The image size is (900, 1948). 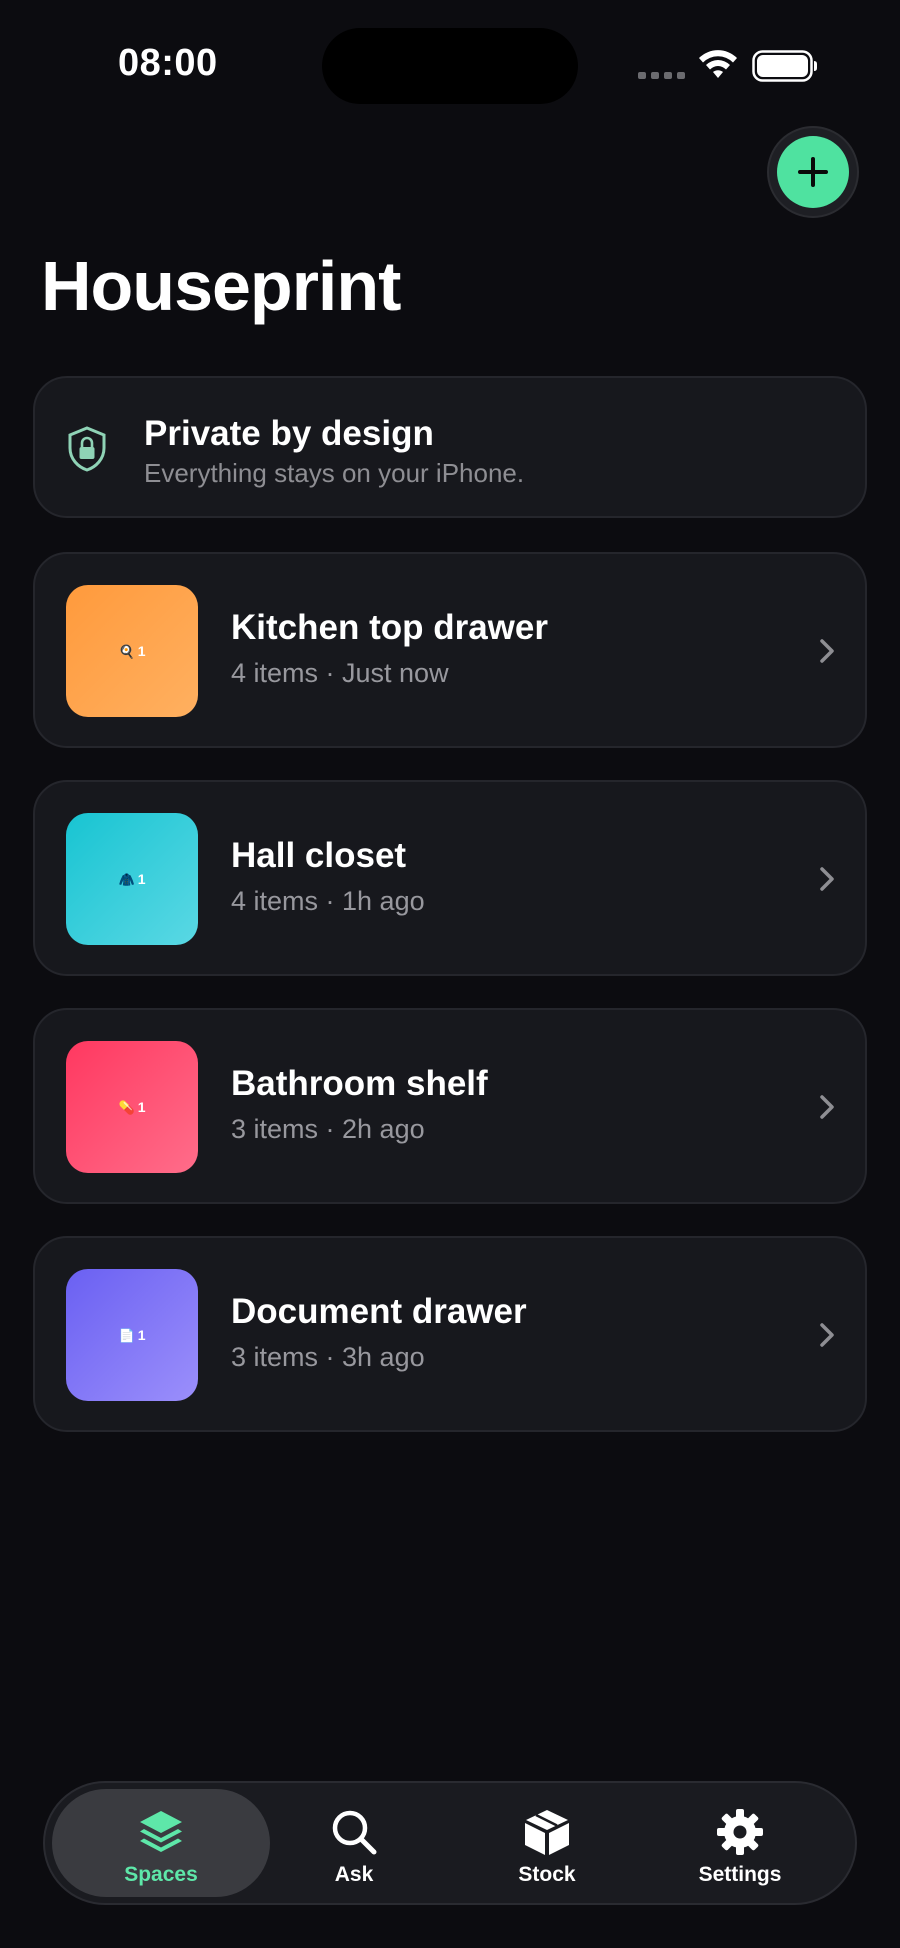 I want to click on gear-icon, so click(x=740, y=1832).